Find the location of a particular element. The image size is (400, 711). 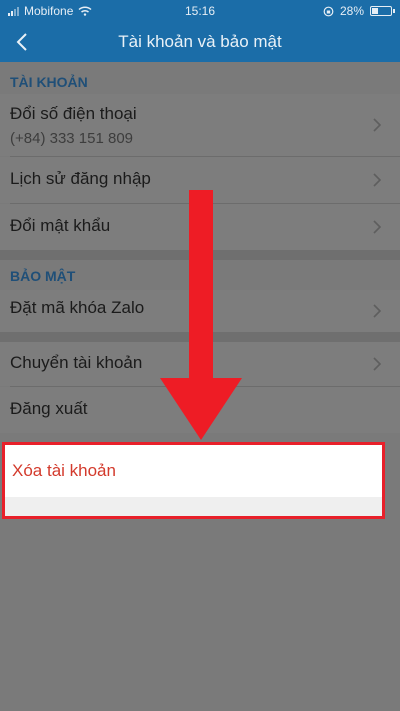

rotation-lock-icon is located at coordinates (328, 11).